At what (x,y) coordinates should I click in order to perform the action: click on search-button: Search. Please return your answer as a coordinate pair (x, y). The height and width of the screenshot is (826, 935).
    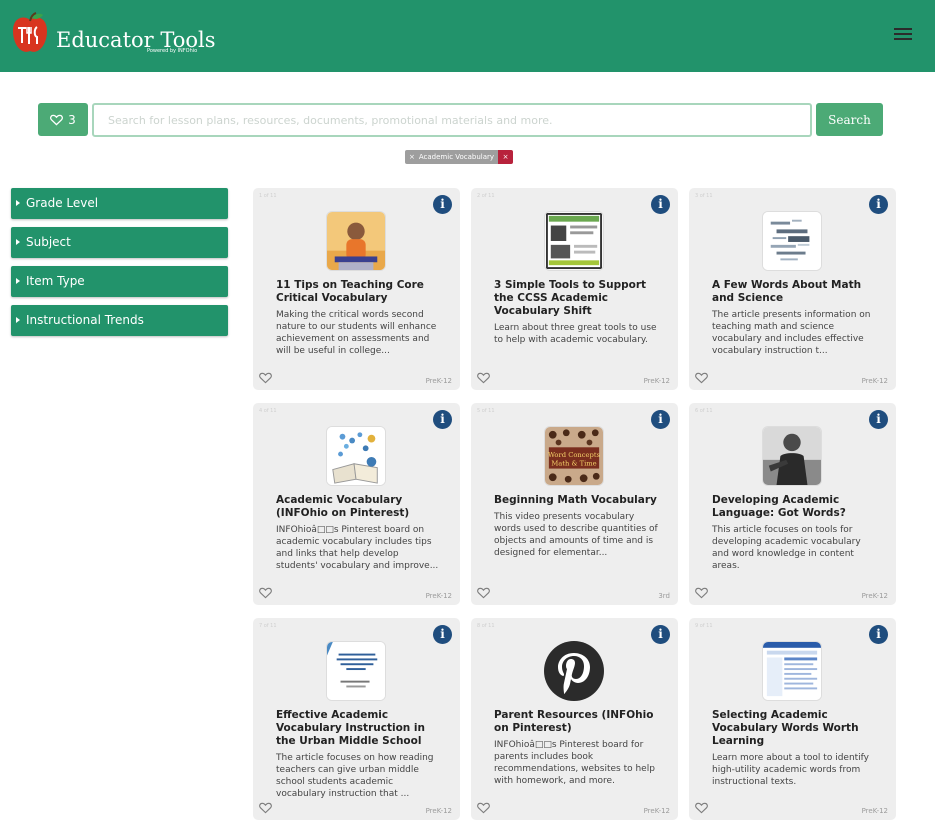
    Looking at the image, I should click on (849, 119).